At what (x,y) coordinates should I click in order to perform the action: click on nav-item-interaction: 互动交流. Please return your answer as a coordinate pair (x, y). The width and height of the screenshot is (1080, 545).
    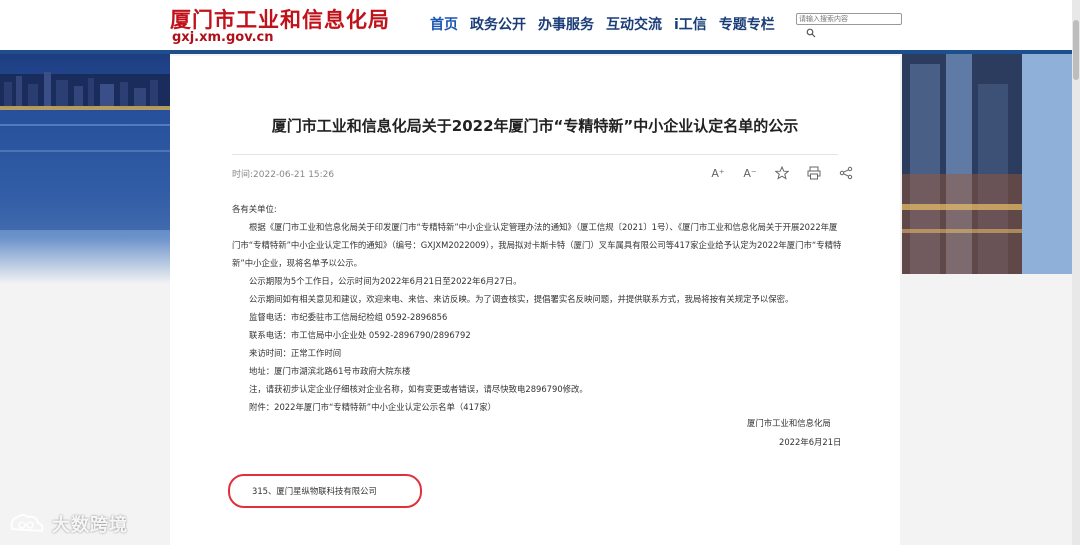
    Looking at the image, I should click on (634, 24).